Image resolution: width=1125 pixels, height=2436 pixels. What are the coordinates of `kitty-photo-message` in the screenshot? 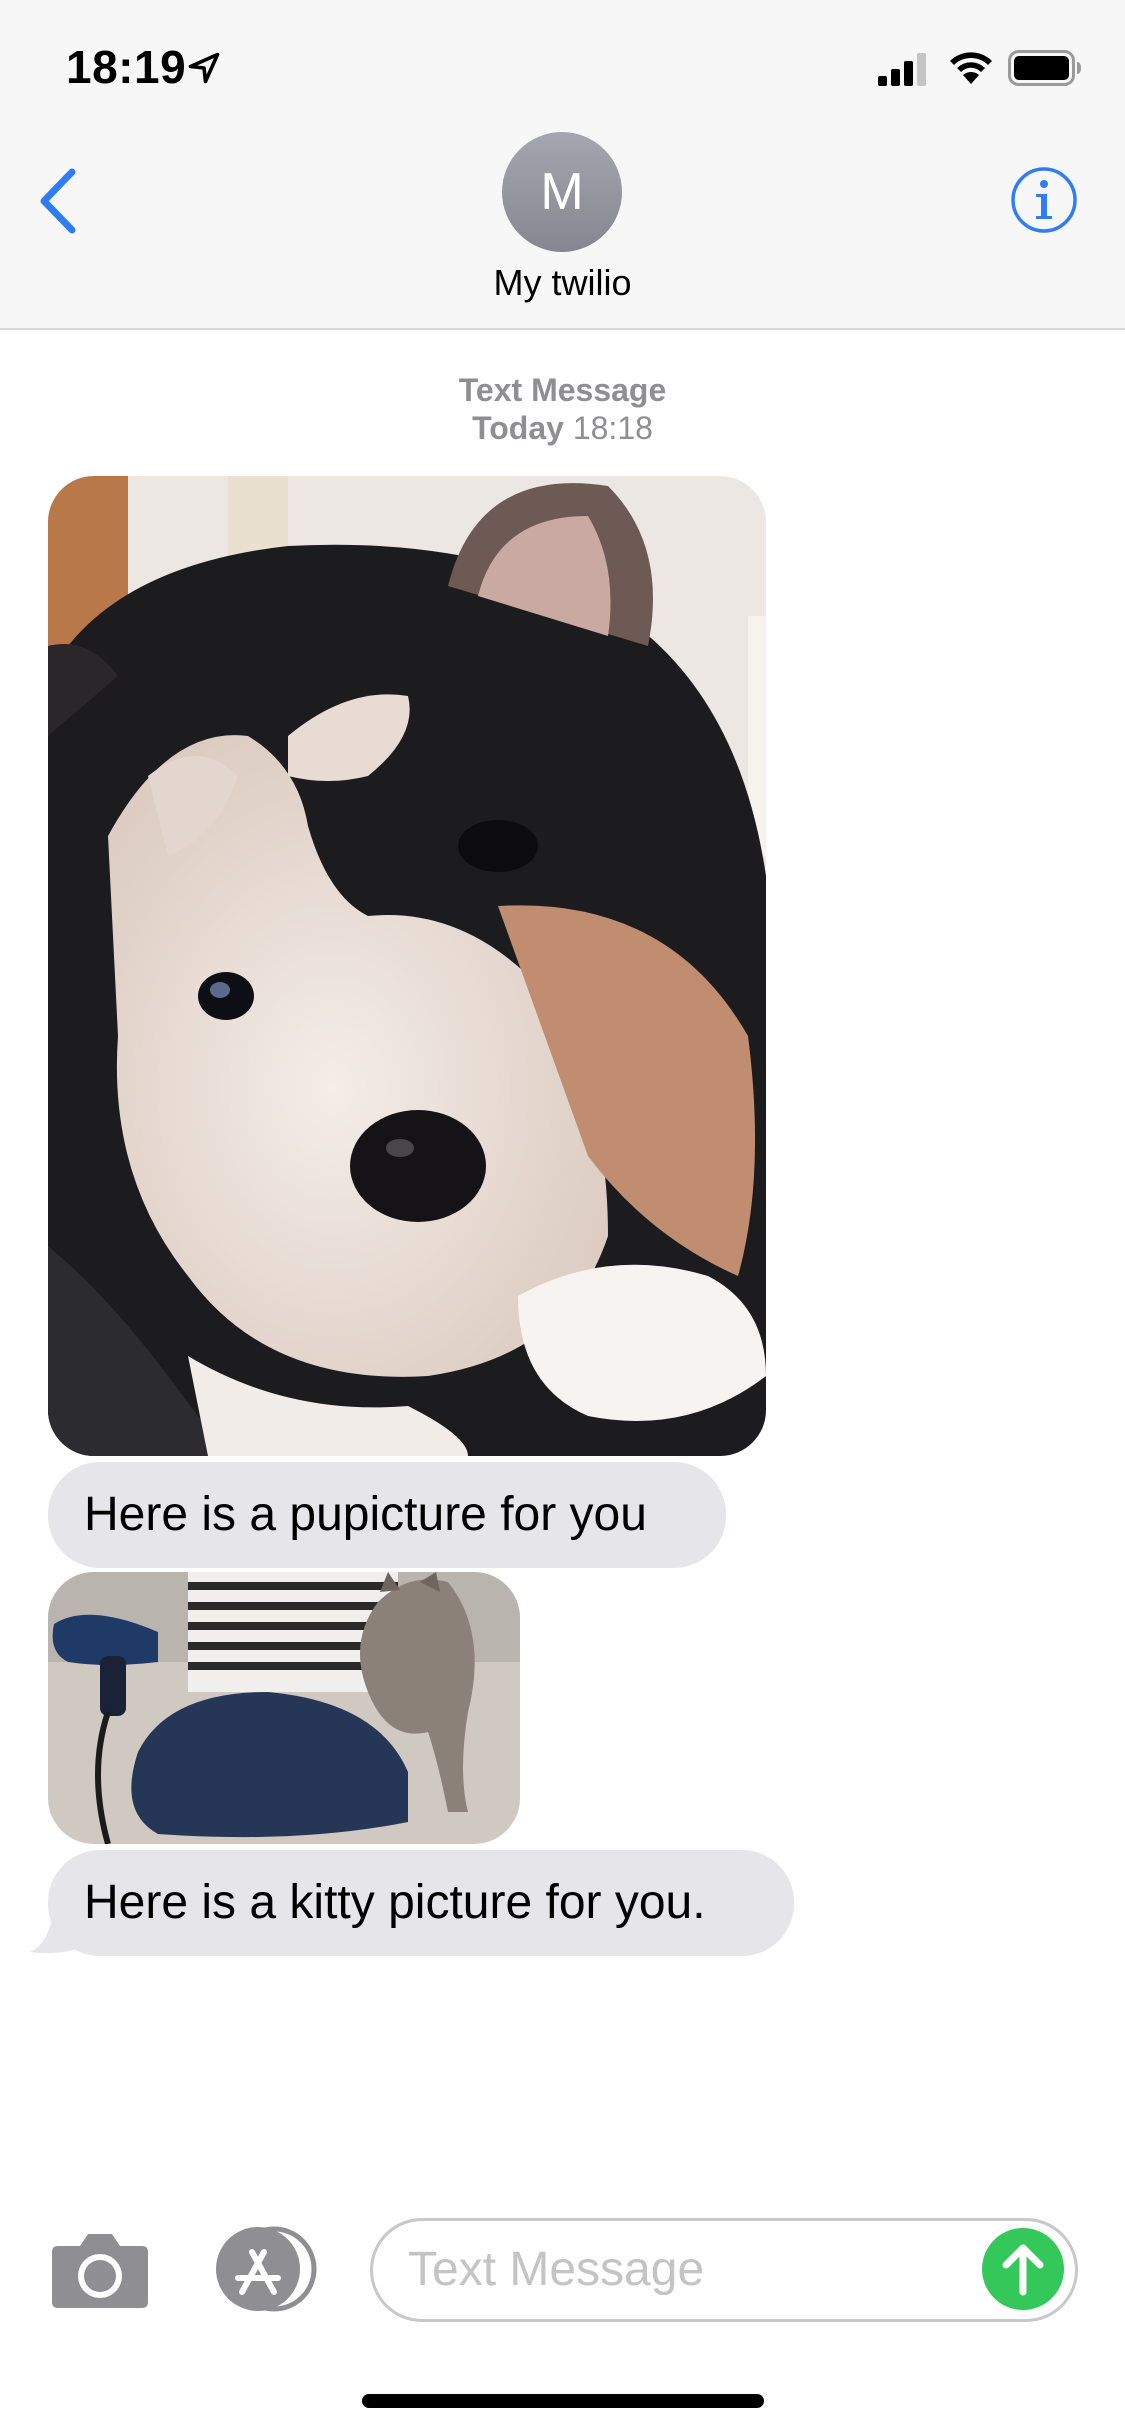 It's located at (284, 1708).